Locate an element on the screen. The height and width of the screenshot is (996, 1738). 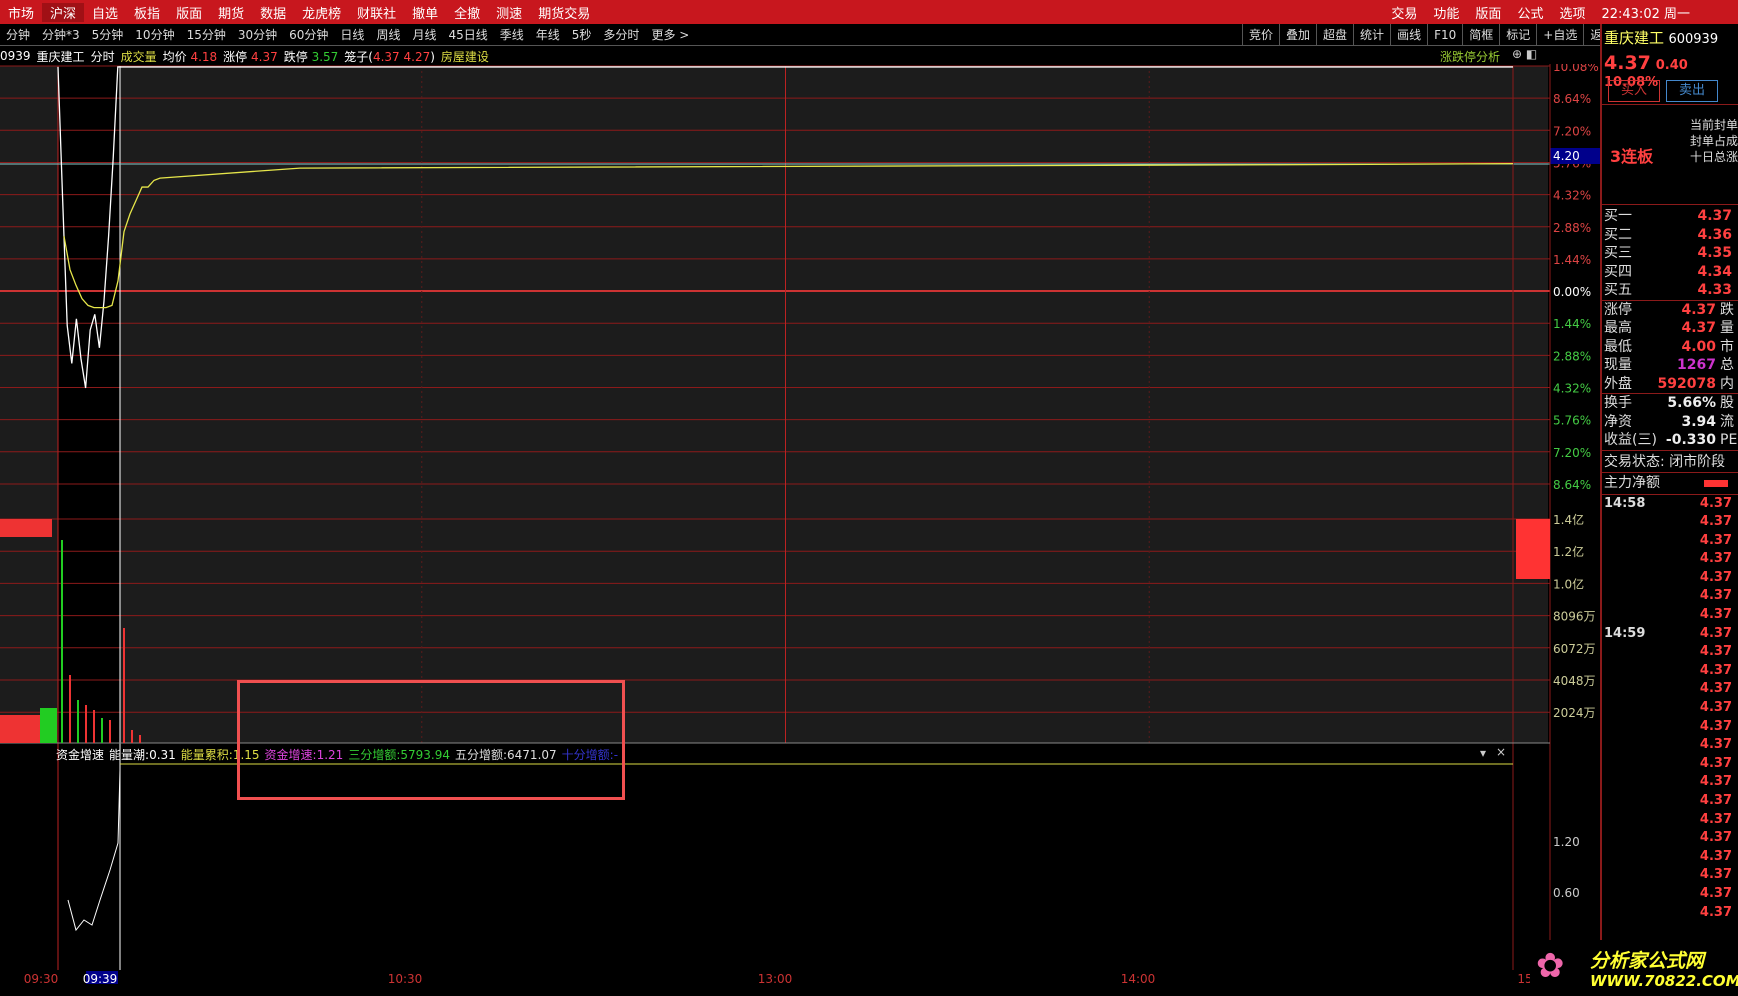
indicator-name: 资金增速 is located at coordinates (80, 754).